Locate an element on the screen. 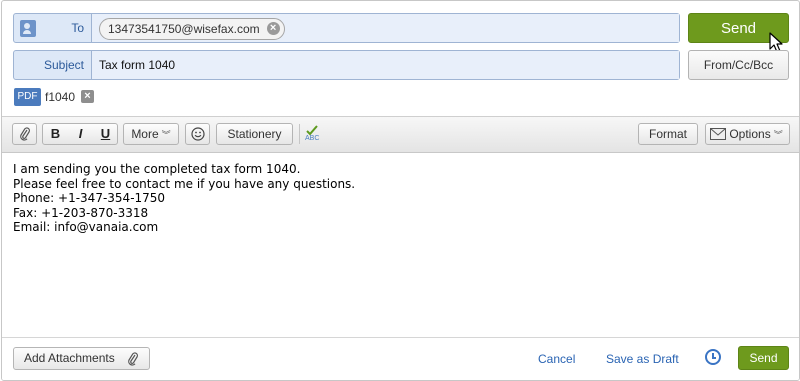  body-line: Phone: +1-347-354-1750 is located at coordinates (89, 198).